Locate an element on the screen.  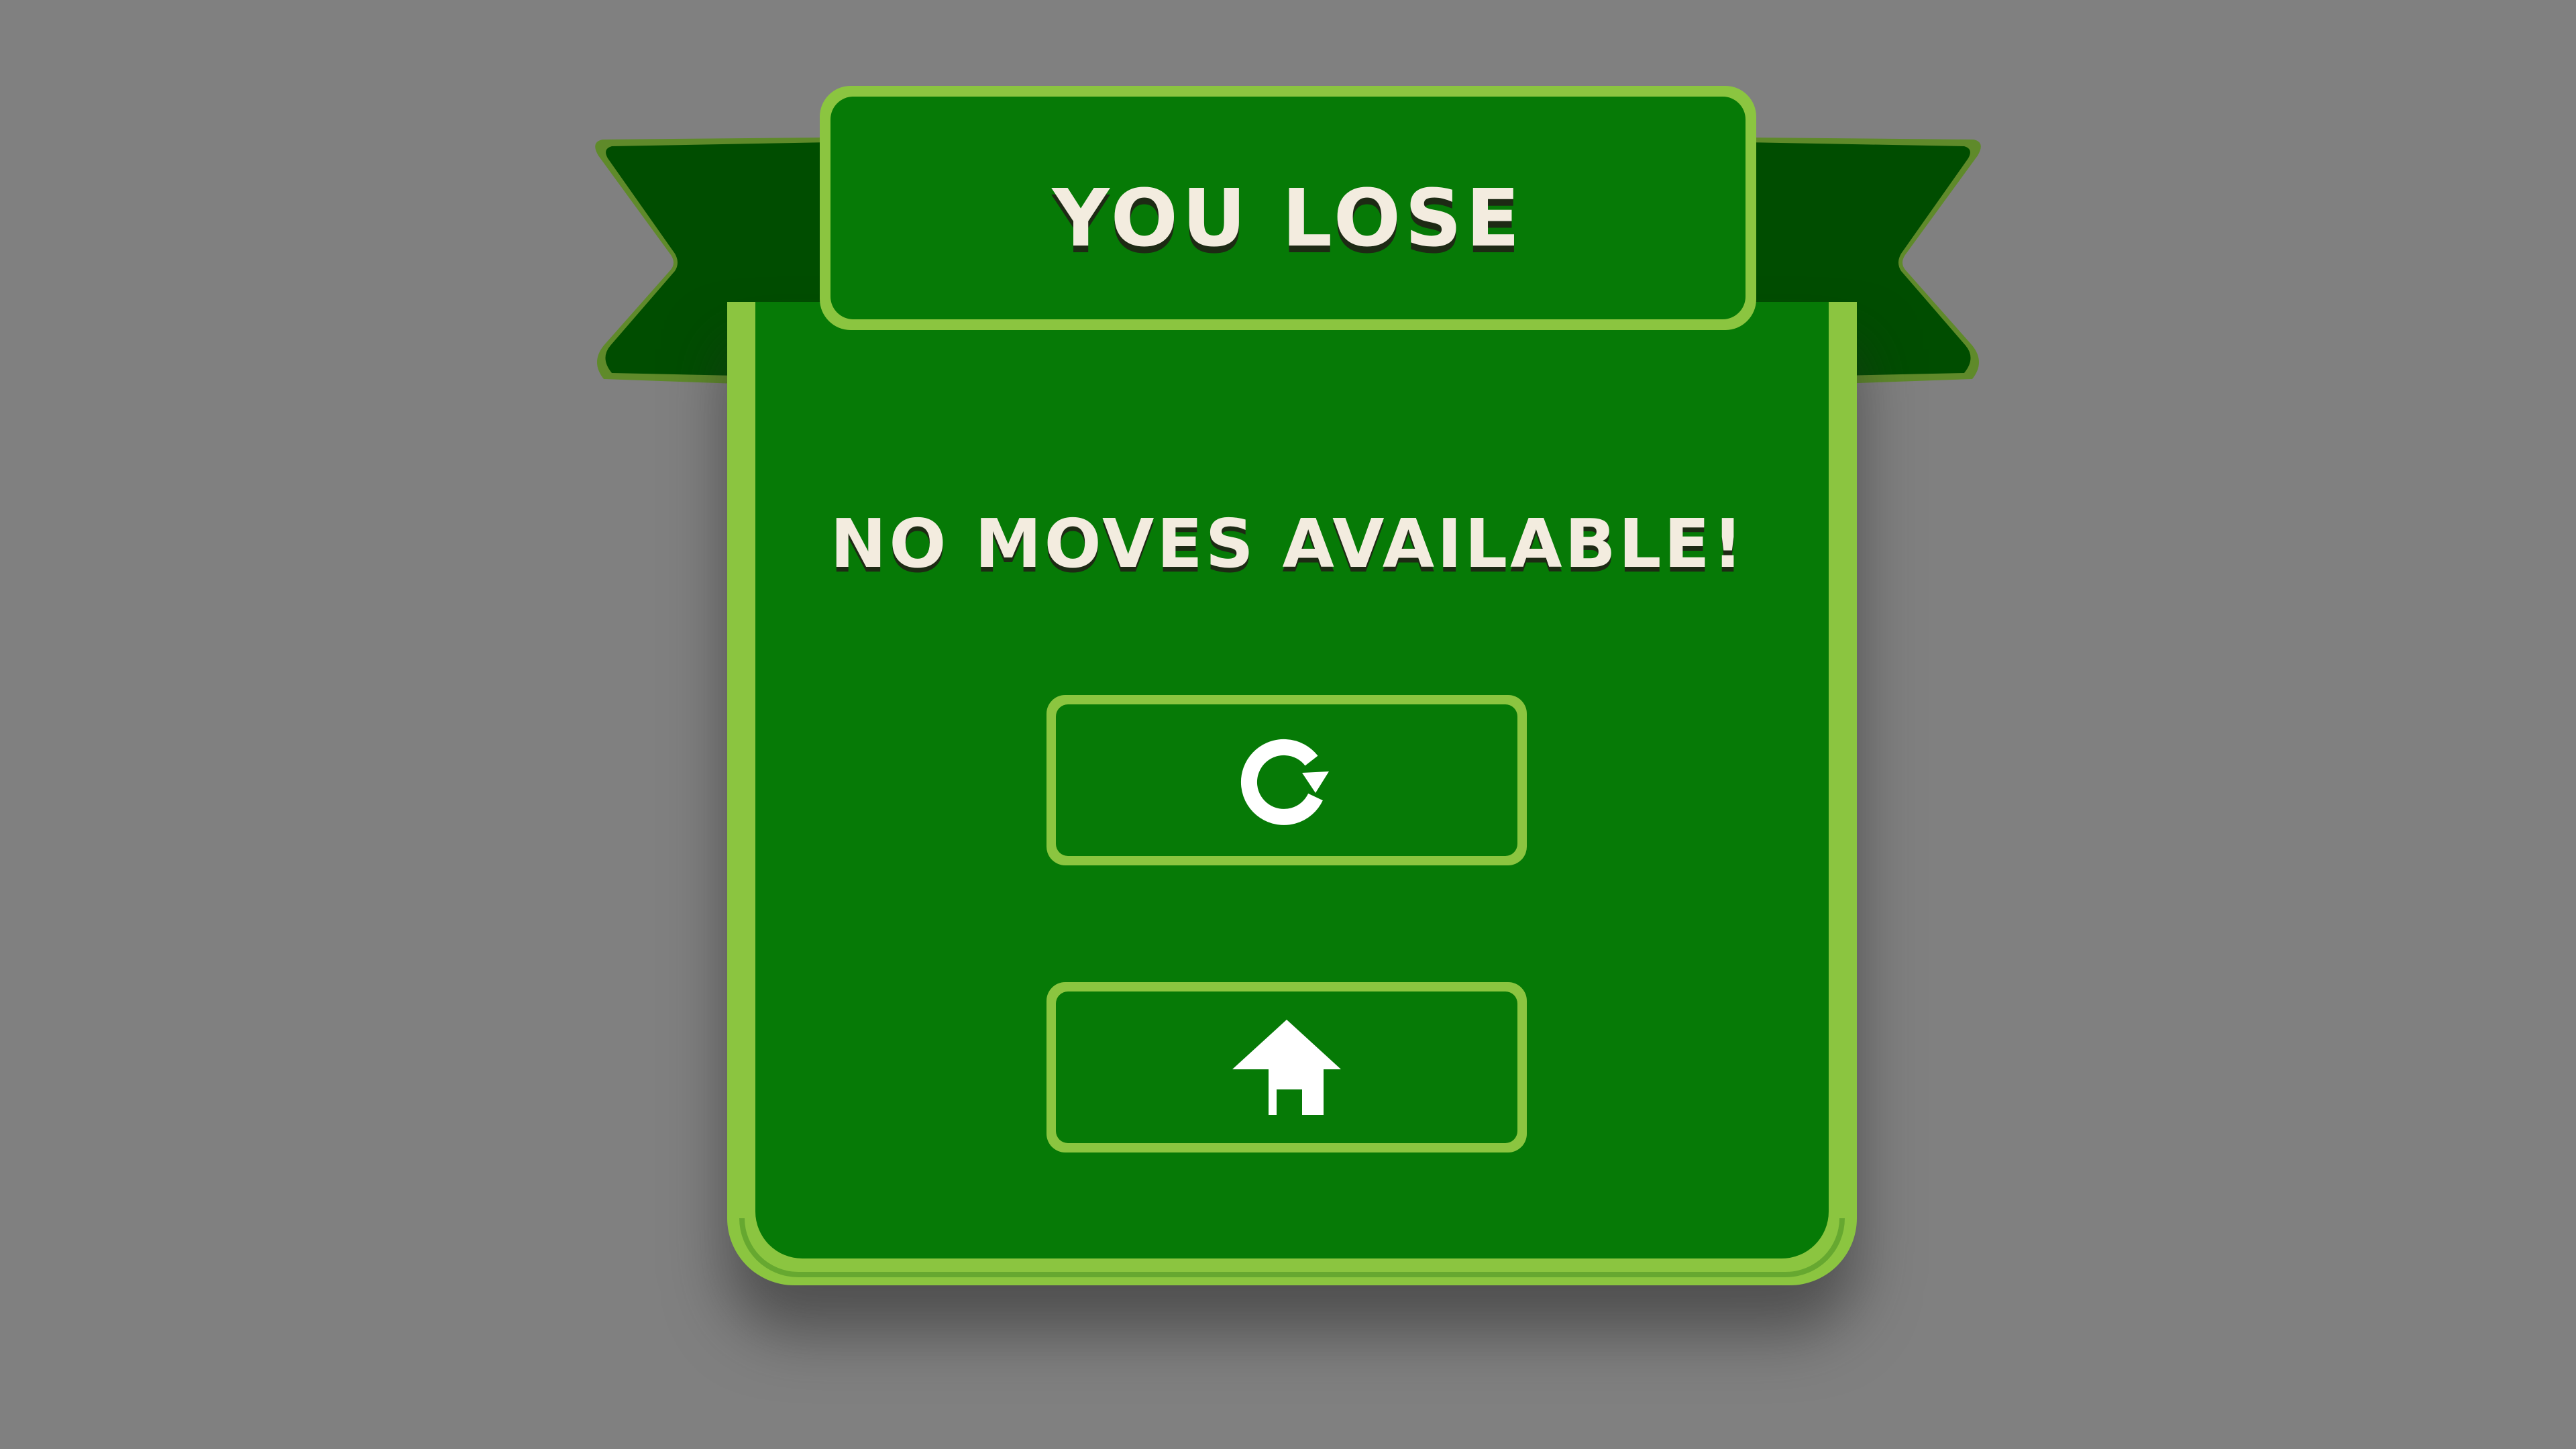
dialog-title: YOU LOSE is located at coordinates (1288, 218).